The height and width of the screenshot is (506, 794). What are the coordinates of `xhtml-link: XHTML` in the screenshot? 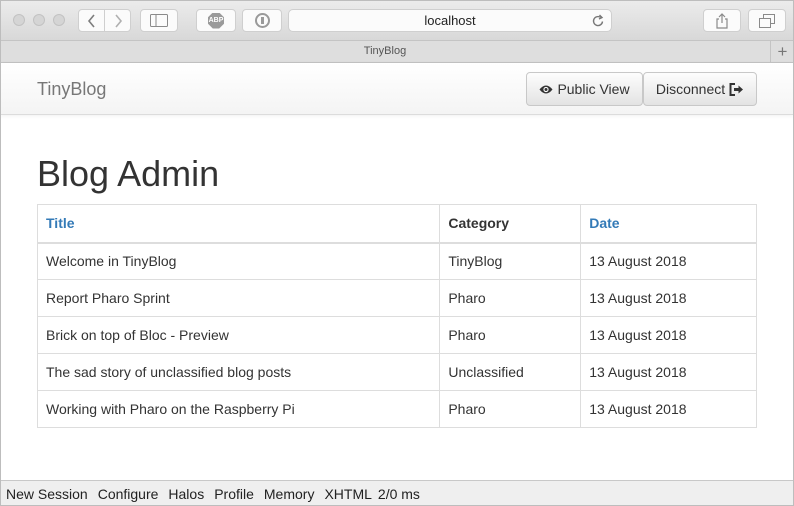 It's located at (347, 494).